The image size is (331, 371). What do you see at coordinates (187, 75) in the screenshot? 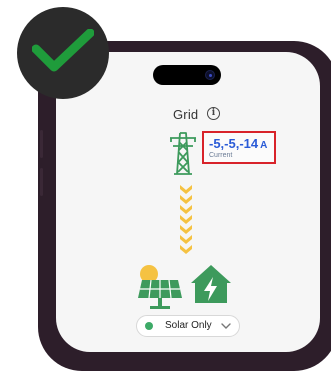
I see `dynamic-island` at bounding box center [187, 75].